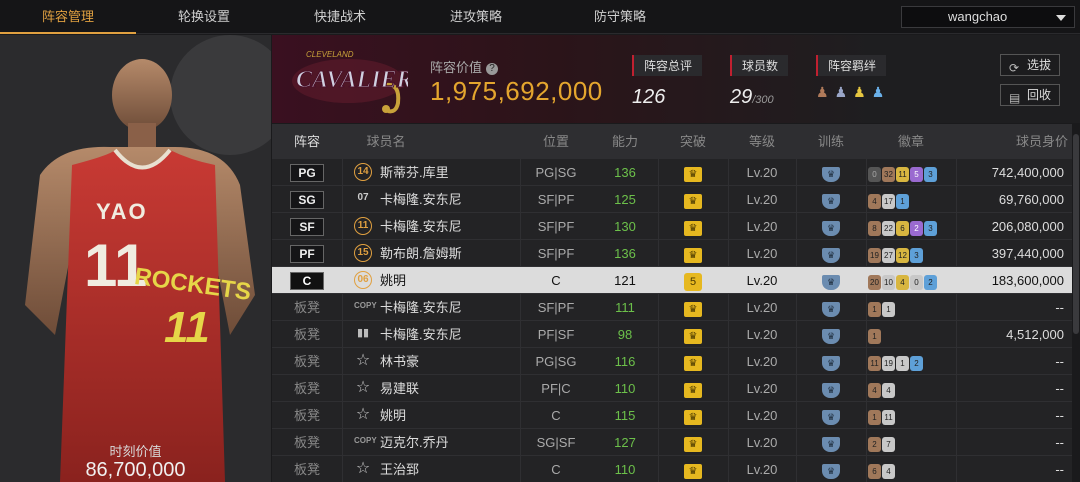 The width and height of the screenshot is (1080, 482). Describe the element at coordinates (1030, 65) in the screenshot. I see `select-button: ⟳ 选拔` at that location.